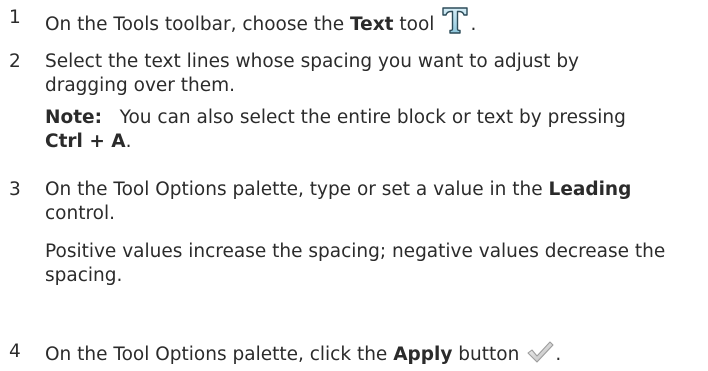  What do you see at coordinates (423, 354) in the screenshot?
I see `ui-term-apply: Apply` at bounding box center [423, 354].